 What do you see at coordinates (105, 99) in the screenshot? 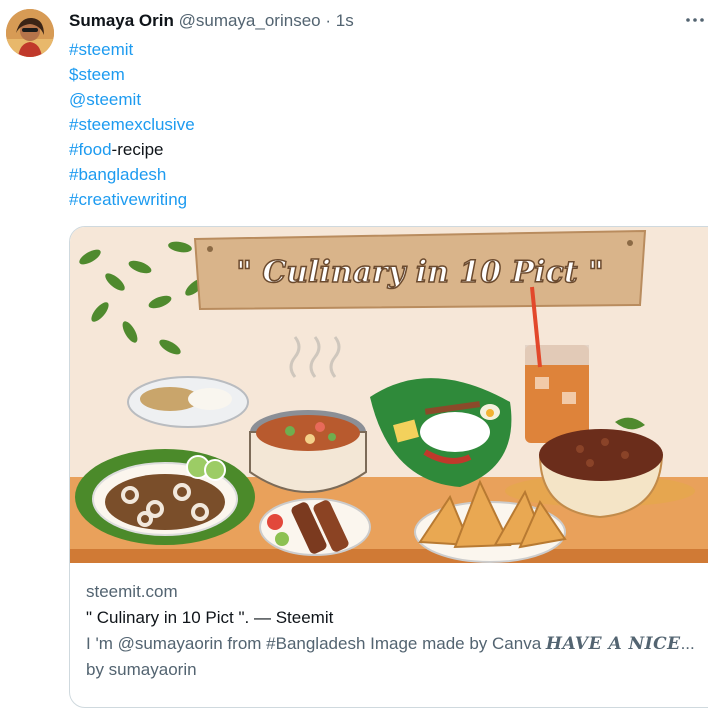
I see `hashtag-link: @steemit` at bounding box center [105, 99].